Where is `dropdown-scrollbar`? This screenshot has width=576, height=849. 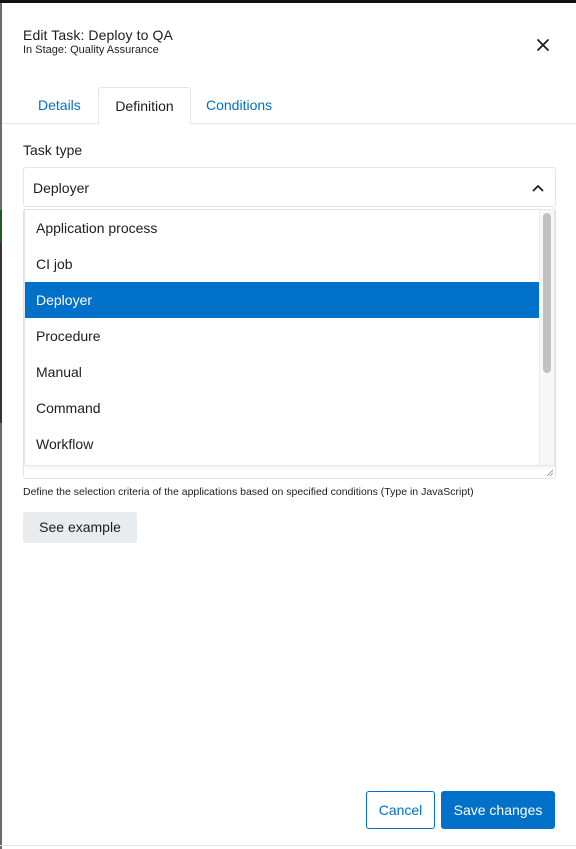 dropdown-scrollbar is located at coordinates (546, 337).